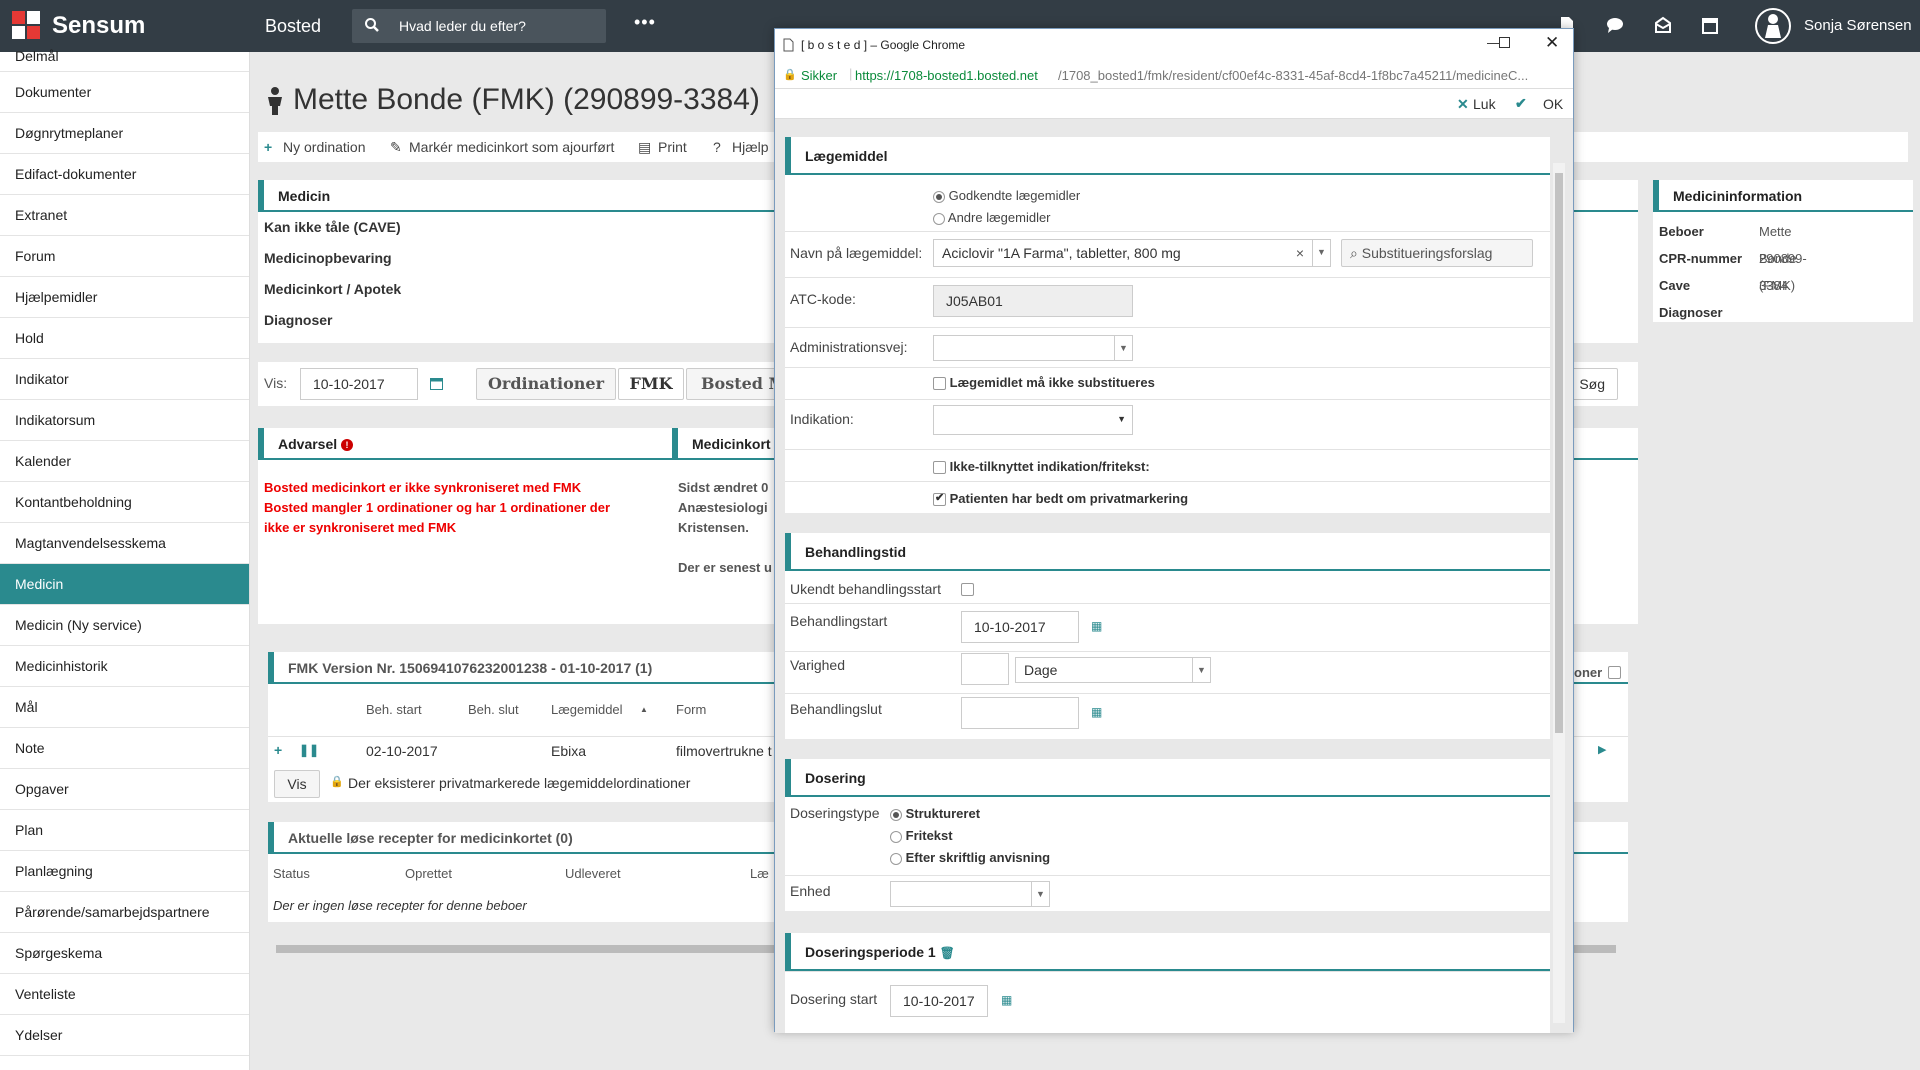 The width and height of the screenshot is (1920, 1070). What do you see at coordinates (896, 836) in the screenshot?
I see `radio-fritekst` at bounding box center [896, 836].